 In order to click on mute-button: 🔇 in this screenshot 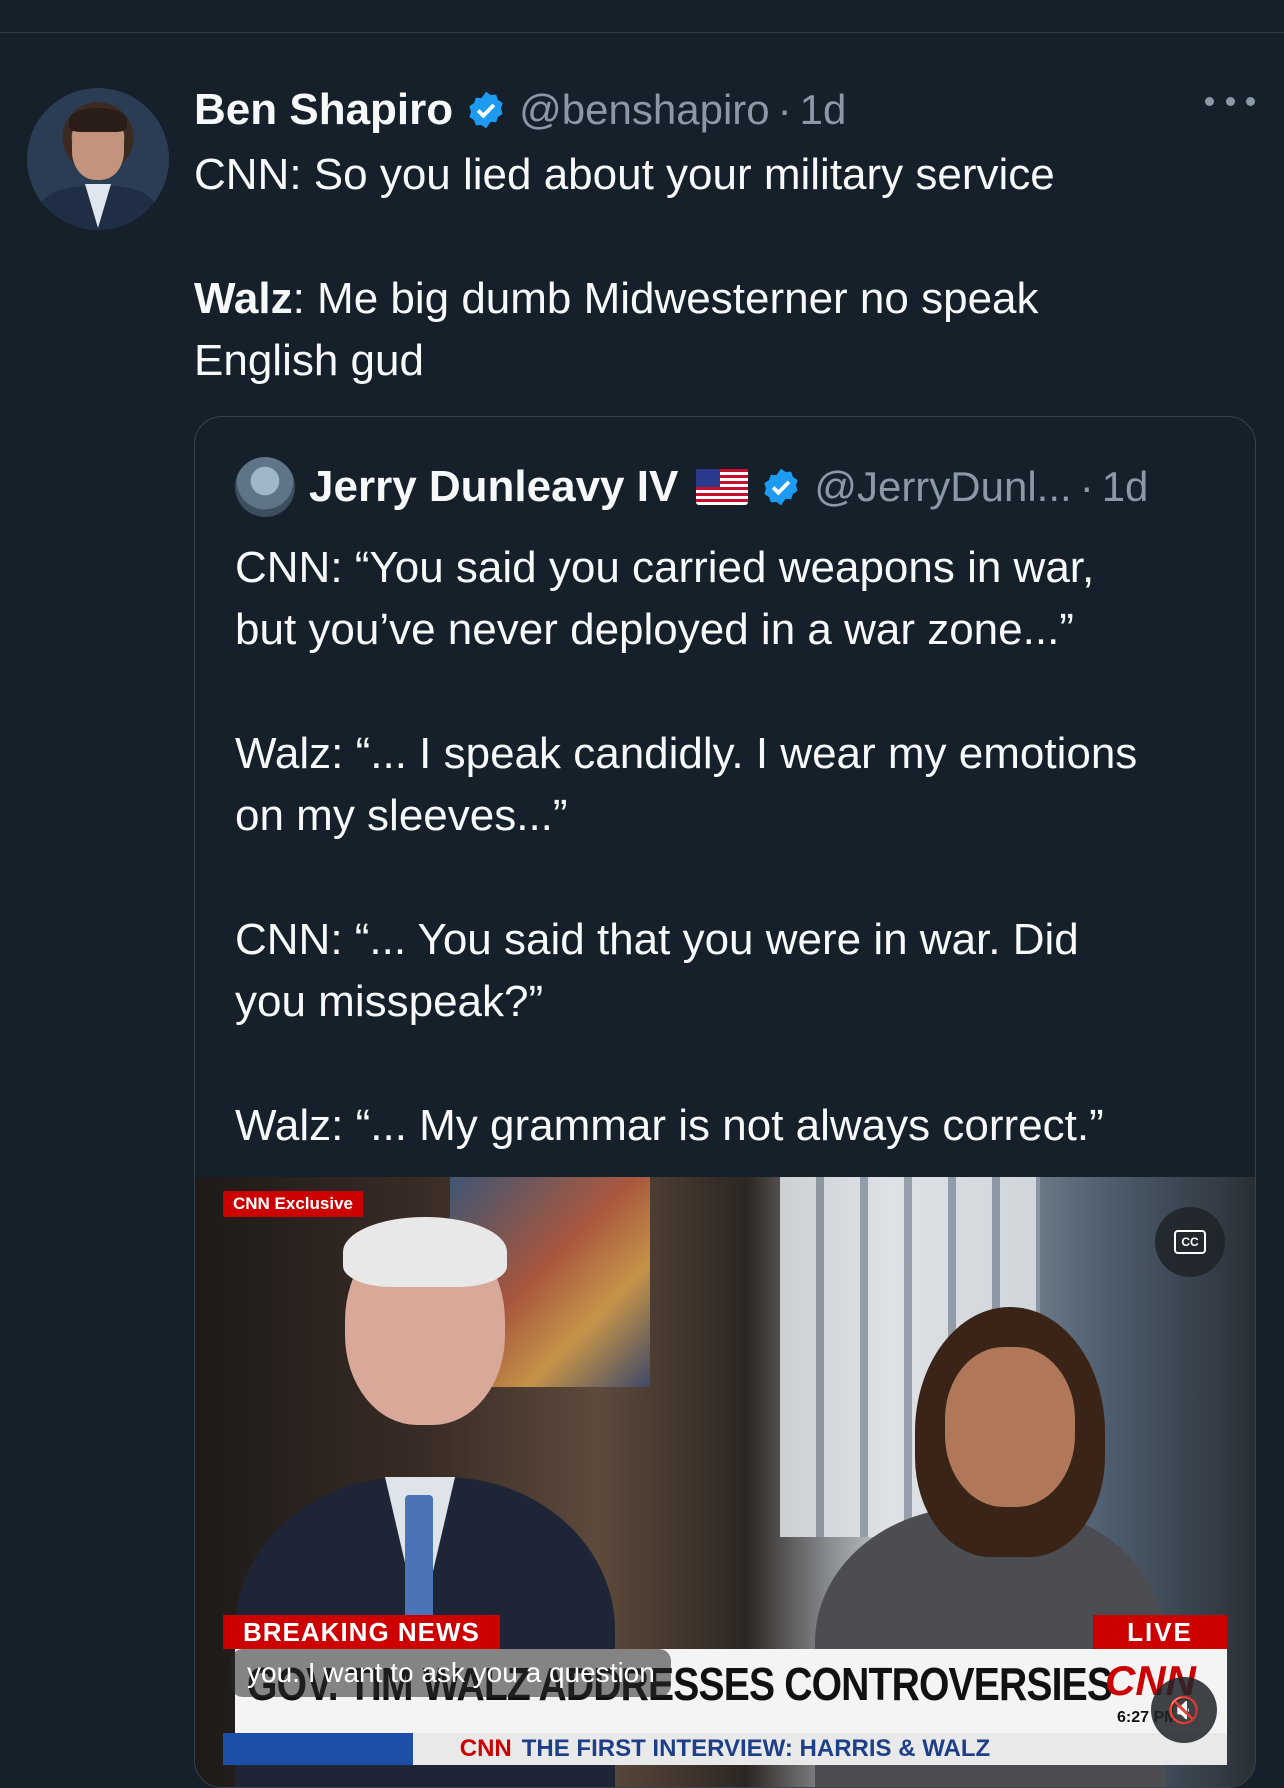, I will do `click(1184, 1710)`.